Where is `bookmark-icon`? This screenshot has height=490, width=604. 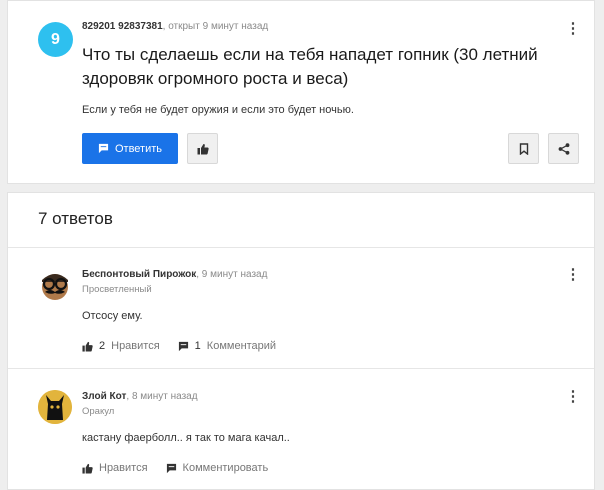
bookmark-icon is located at coordinates (523, 148).